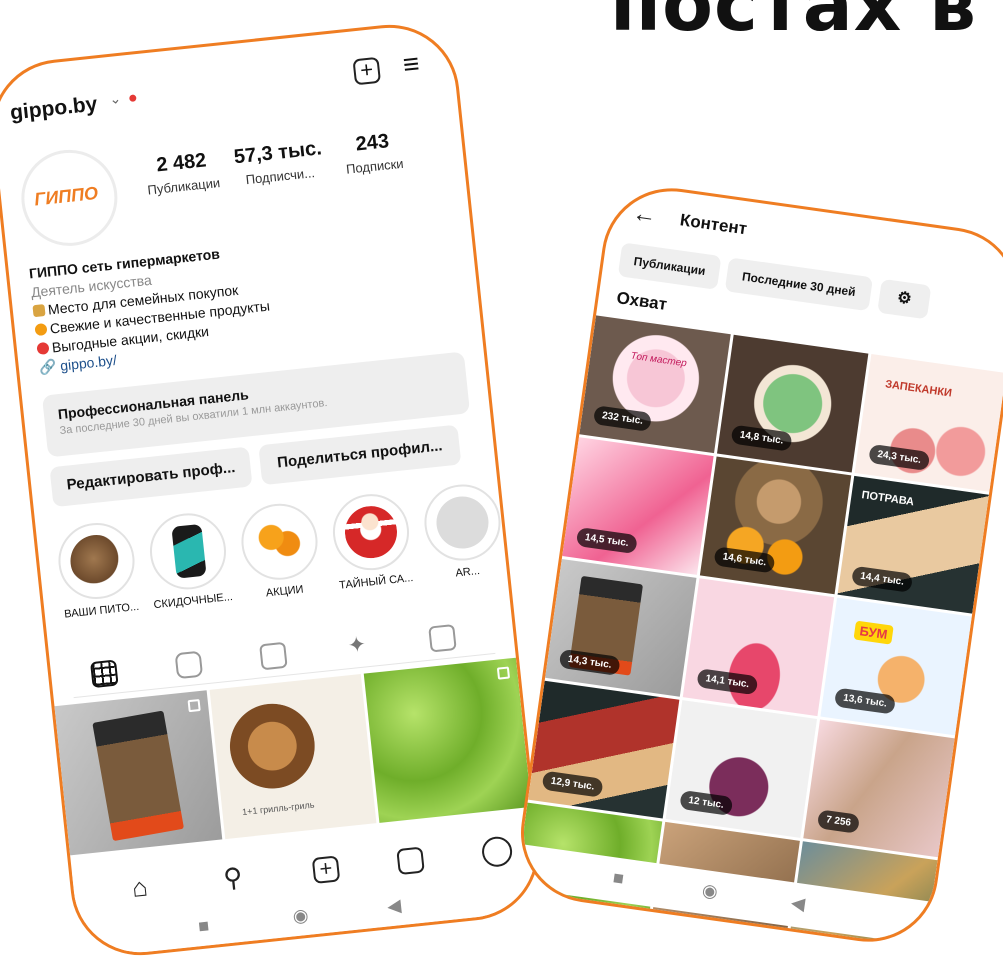  What do you see at coordinates (139, 888) in the screenshot?
I see `home-icon: ⌂` at bounding box center [139, 888].